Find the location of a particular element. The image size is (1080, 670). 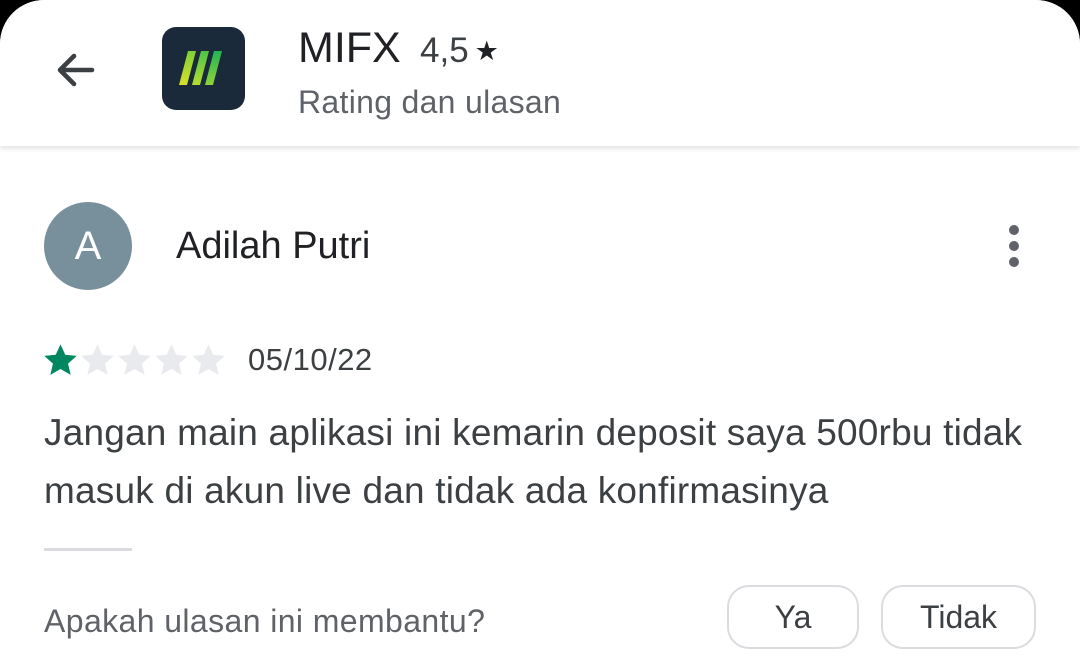

helpful-question: Apakah ulasan ini membantu? is located at coordinates (265, 621).